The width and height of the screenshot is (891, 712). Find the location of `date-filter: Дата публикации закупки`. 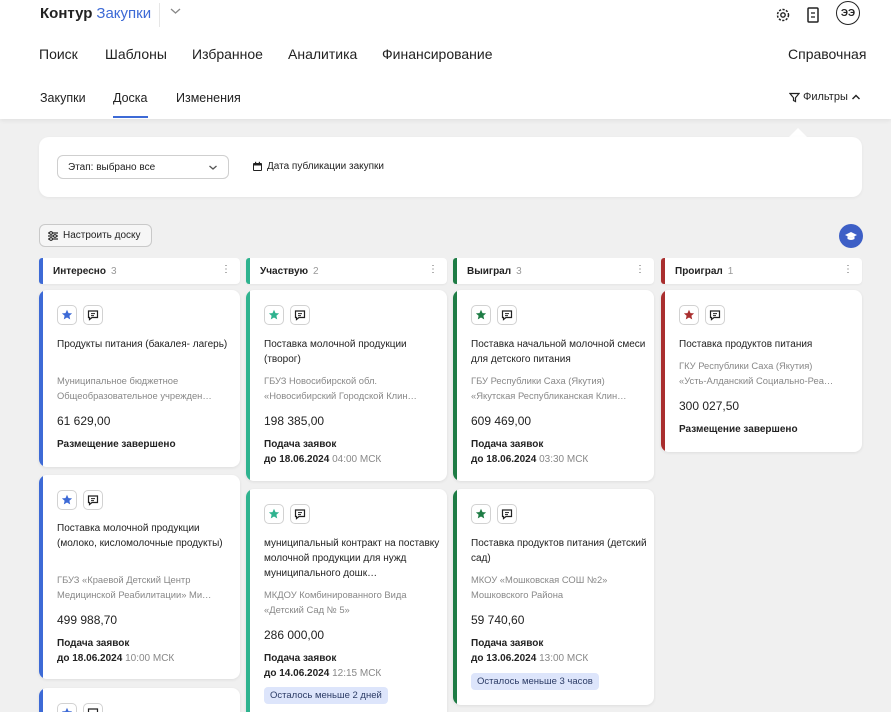

date-filter: Дата публикации закупки is located at coordinates (318, 166).